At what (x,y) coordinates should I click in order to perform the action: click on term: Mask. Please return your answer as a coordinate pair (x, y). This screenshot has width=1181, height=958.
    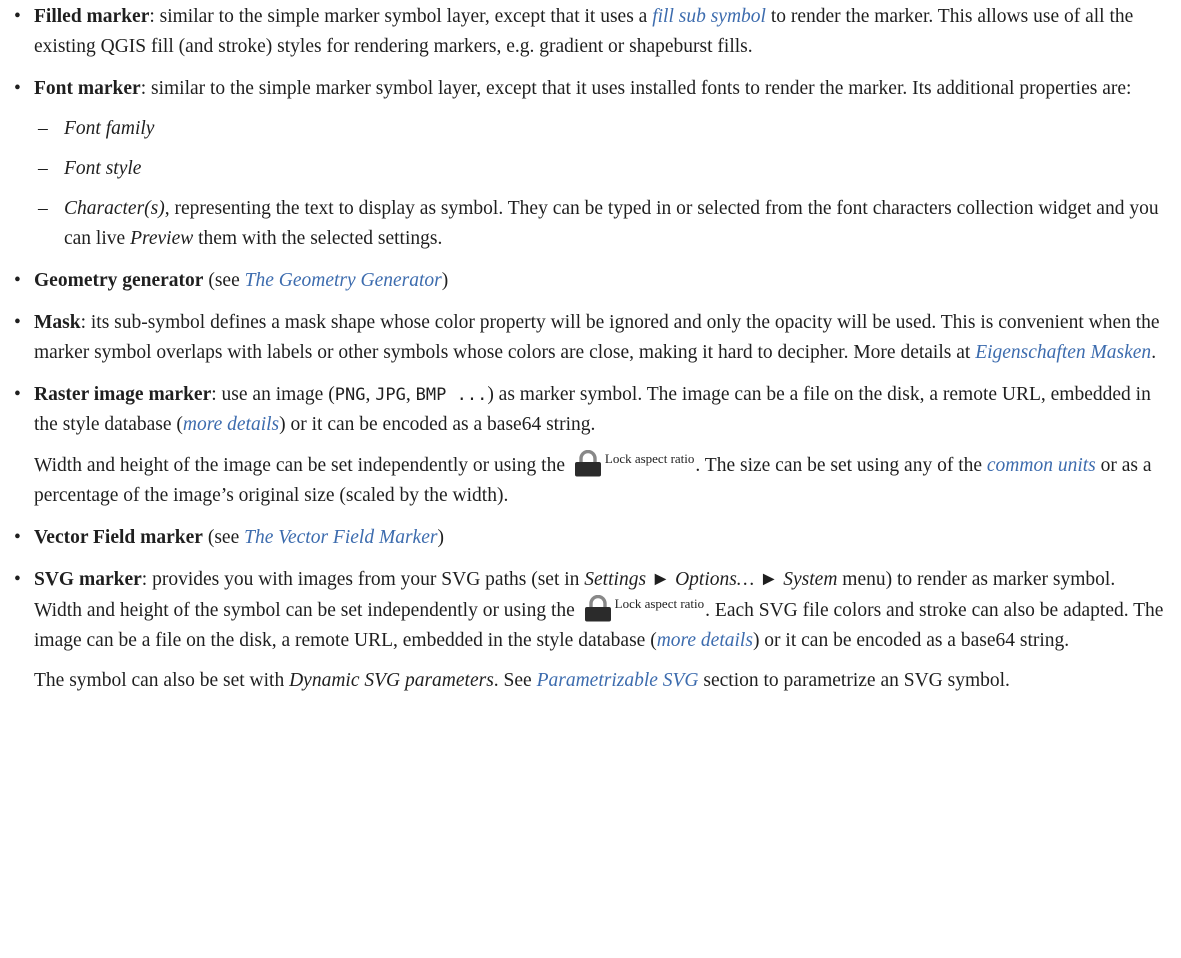
    Looking at the image, I should click on (57, 322).